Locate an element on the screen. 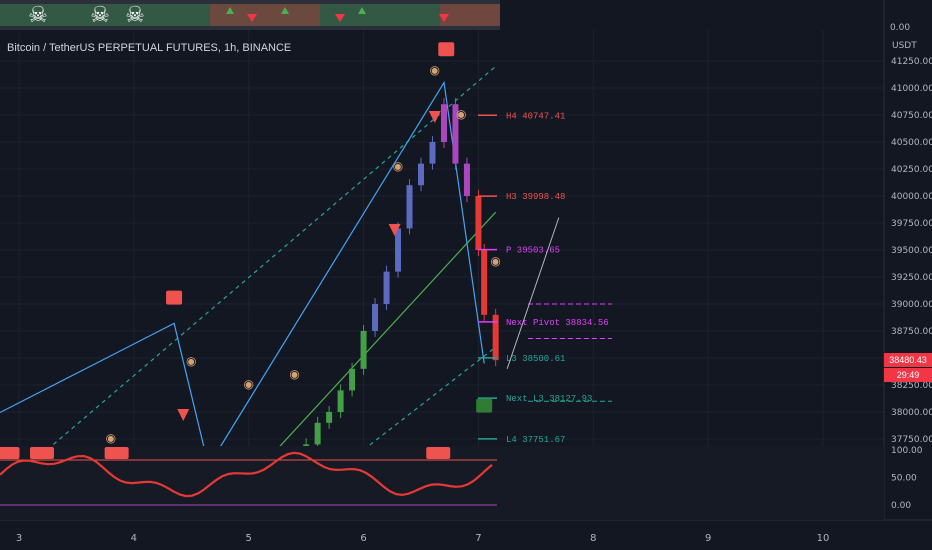 The image size is (932, 550). time-axis-tick-label: 9 is located at coordinates (708, 538).